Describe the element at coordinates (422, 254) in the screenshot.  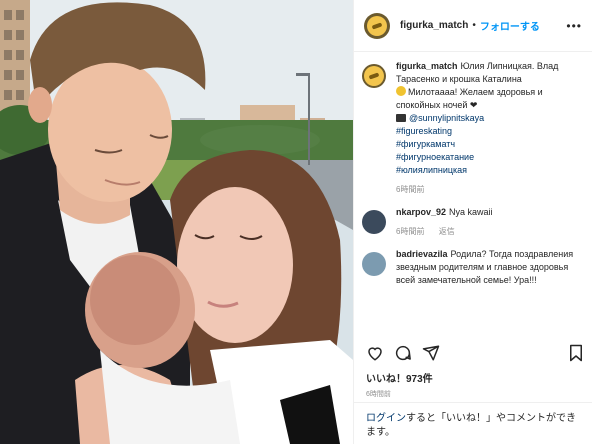
I see `comment-username: badrievazila` at that location.